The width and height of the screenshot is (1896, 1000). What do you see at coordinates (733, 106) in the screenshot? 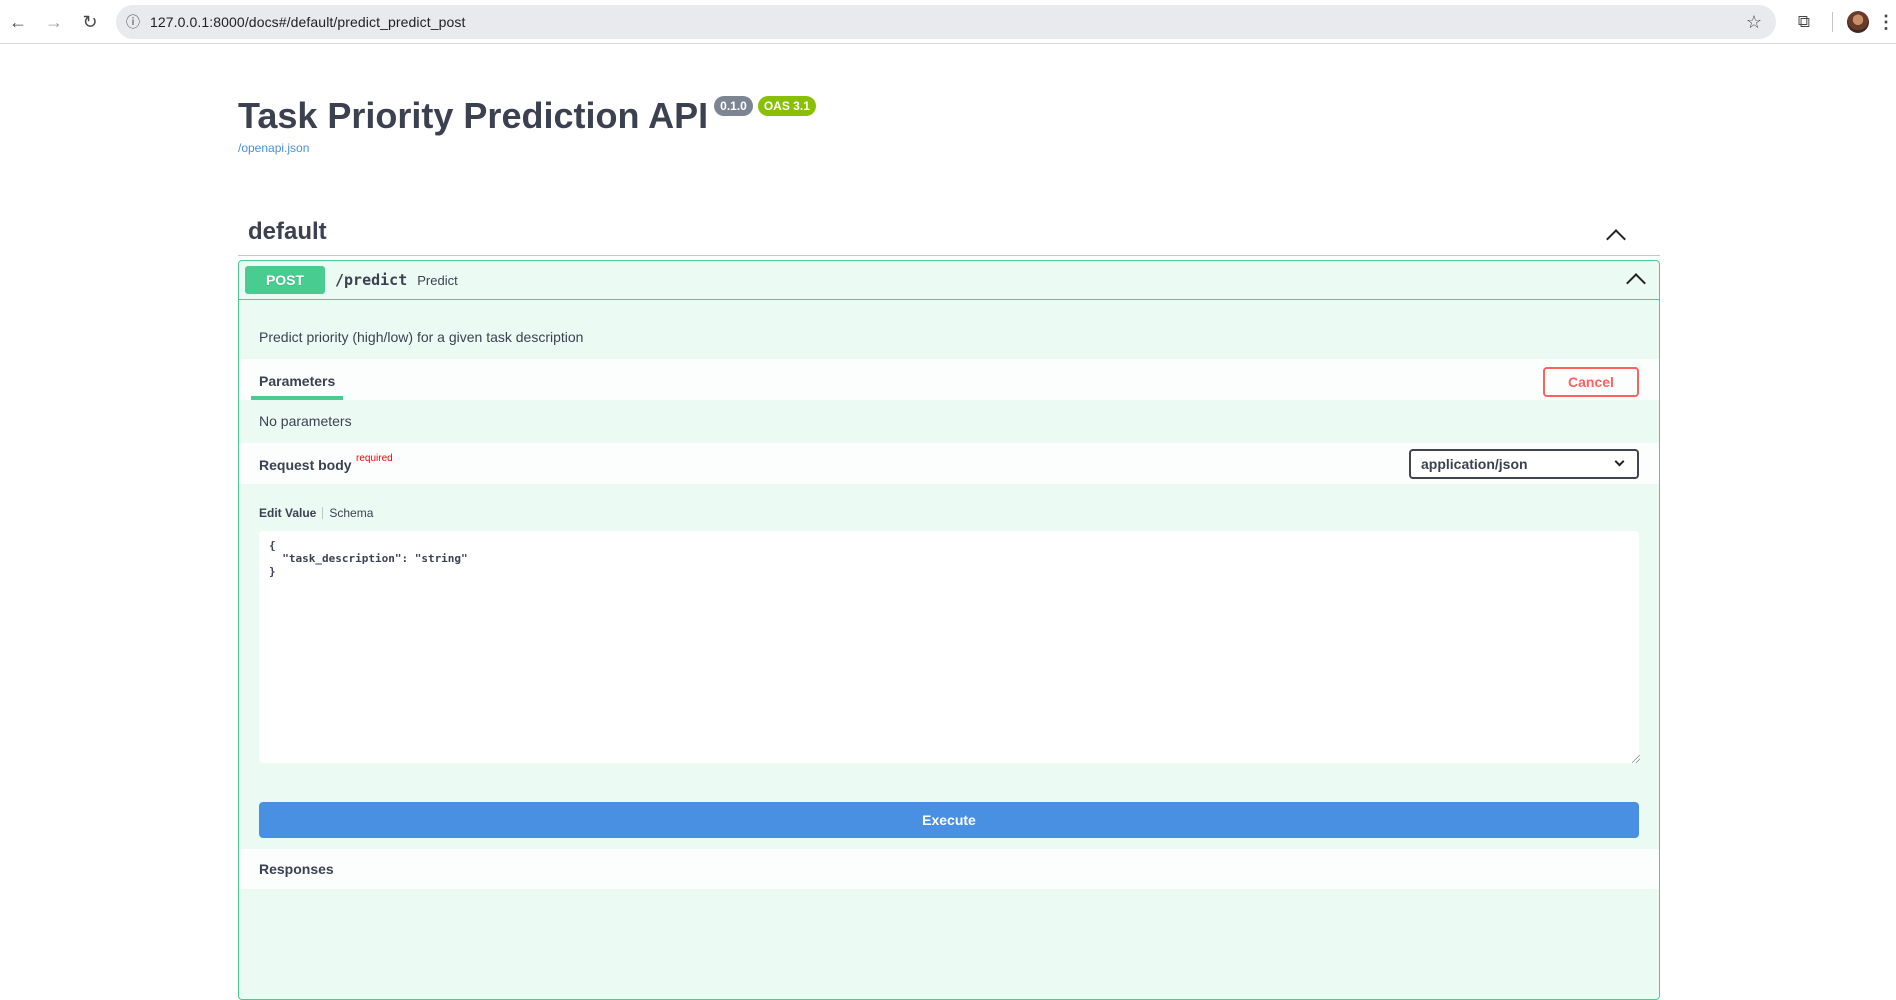
I see `version-badge: 0.1.0` at bounding box center [733, 106].